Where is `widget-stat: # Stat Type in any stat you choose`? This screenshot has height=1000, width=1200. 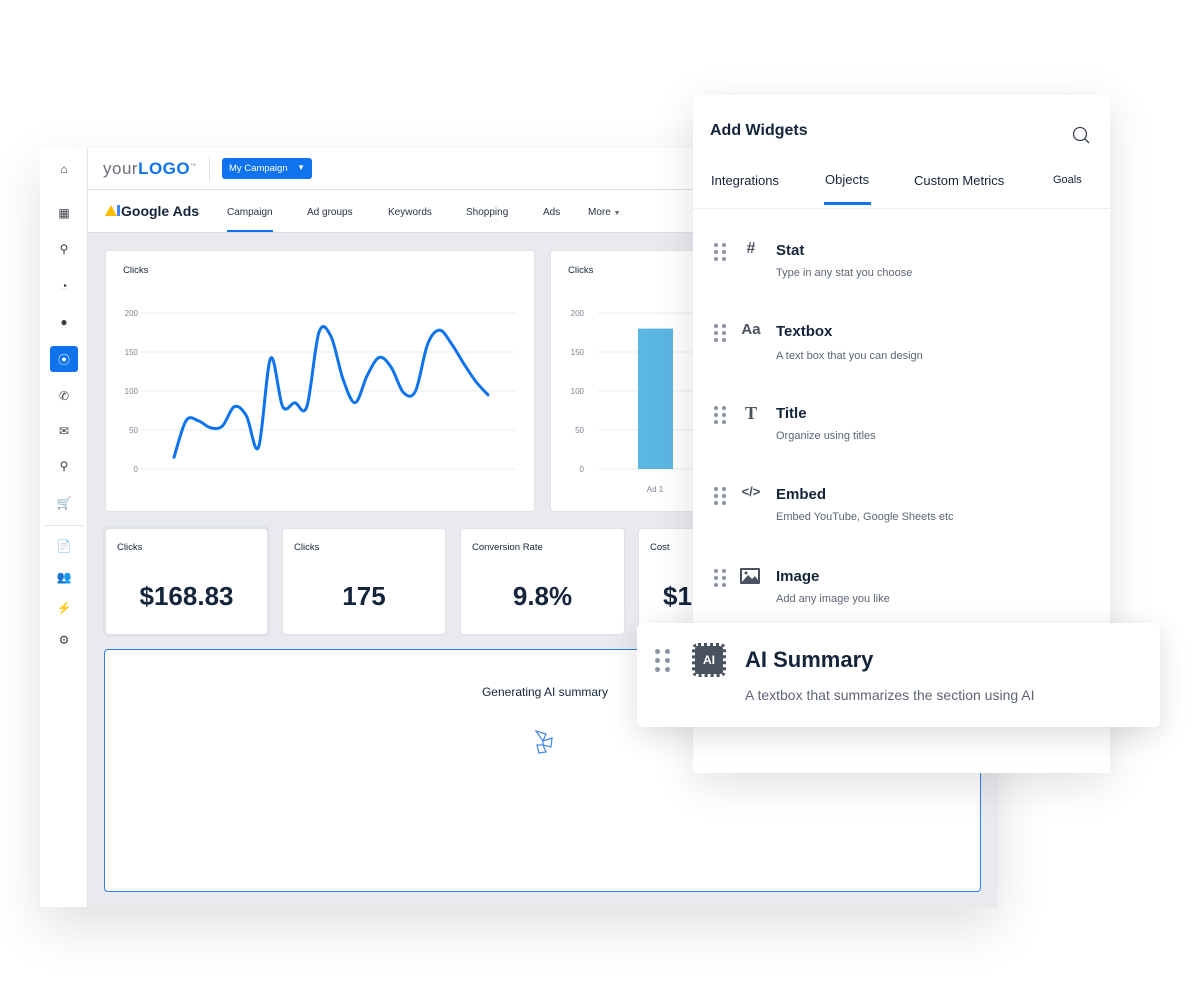
widget-stat: # Stat Type in any stat you choose is located at coordinates (901, 275).